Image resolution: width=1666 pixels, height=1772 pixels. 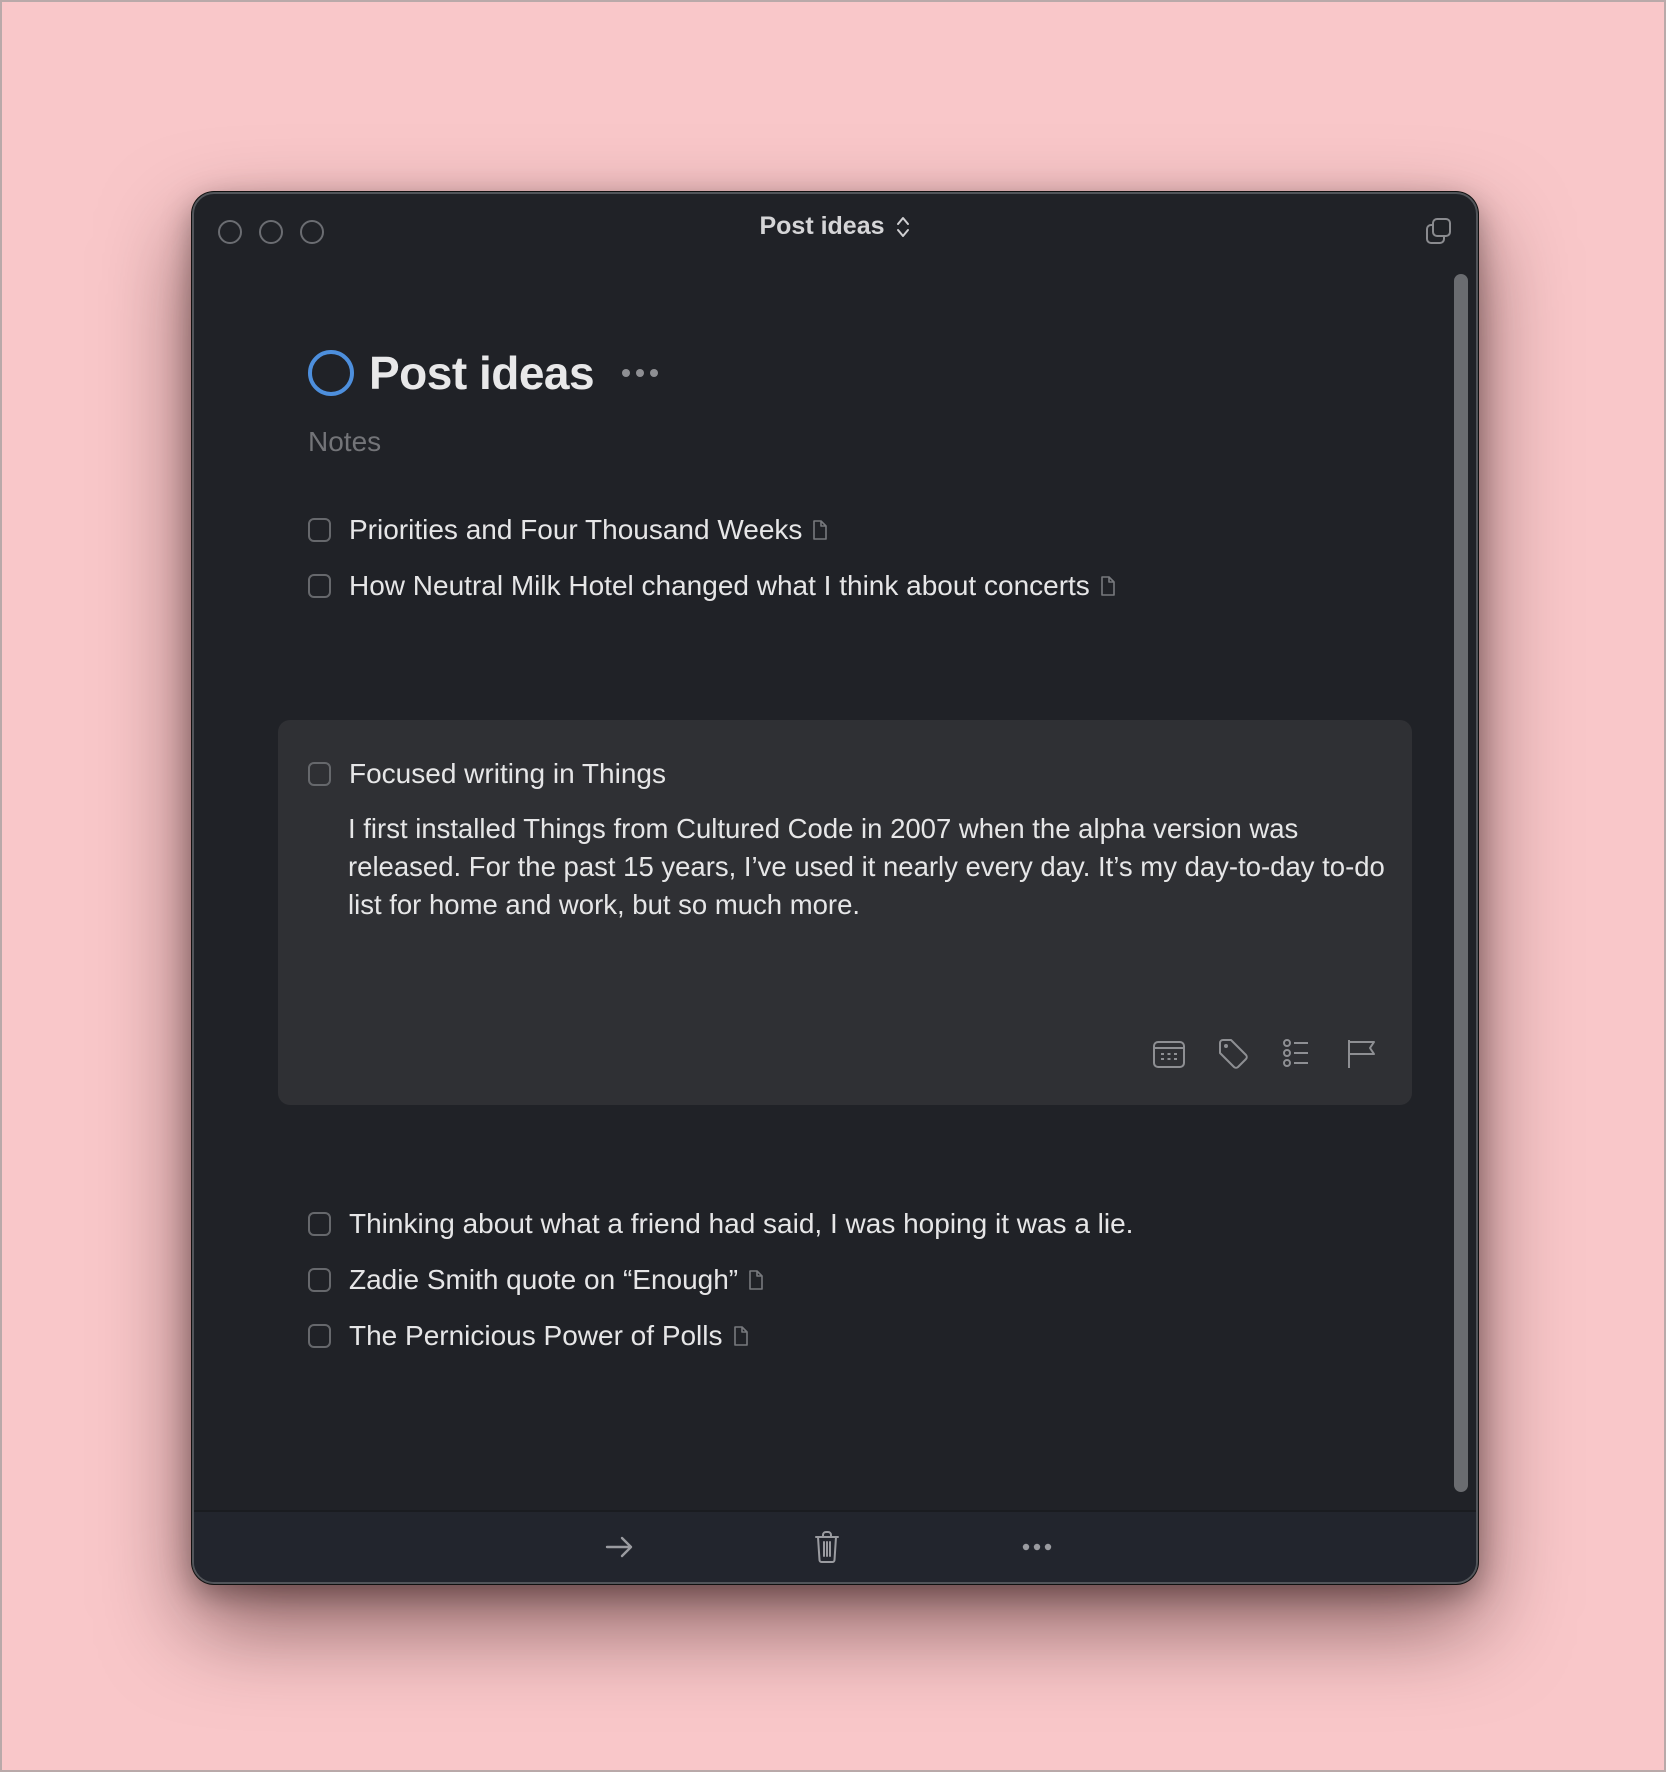 I want to click on flag-icon, so click(x=1361, y=1054).